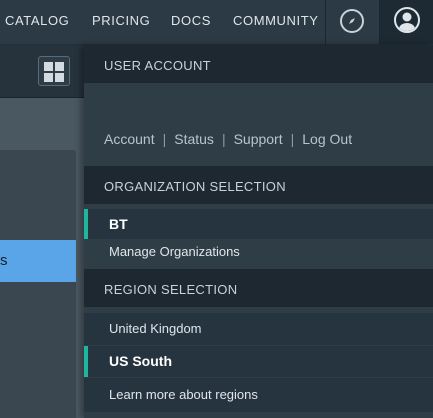 This screenshot has width=433, height=418. Describe the element at coordinates (258, 224) in the screenshot. I see `org-item-current: BT` at that location.